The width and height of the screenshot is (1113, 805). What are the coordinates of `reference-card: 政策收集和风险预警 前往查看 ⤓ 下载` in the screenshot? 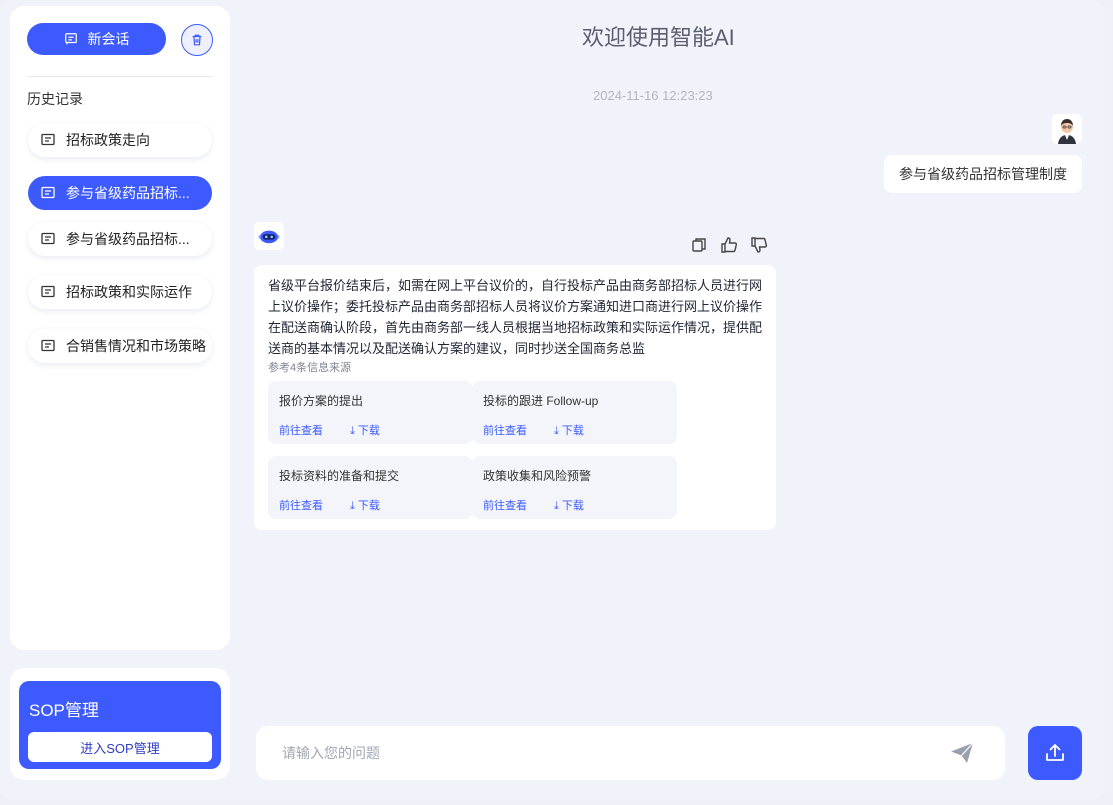 It's located at (574, 487).